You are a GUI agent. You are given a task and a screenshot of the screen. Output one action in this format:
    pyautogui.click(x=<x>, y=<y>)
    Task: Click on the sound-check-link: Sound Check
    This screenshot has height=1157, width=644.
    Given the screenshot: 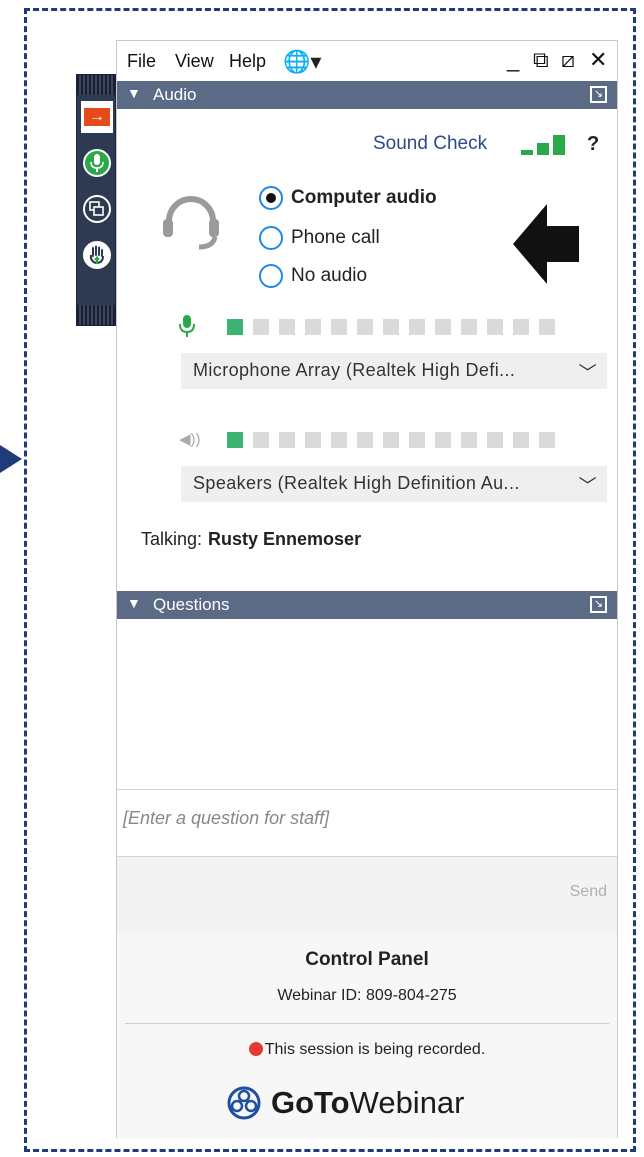 What is the action you would take?
    pyautogui.click(x=430, y=144)
    